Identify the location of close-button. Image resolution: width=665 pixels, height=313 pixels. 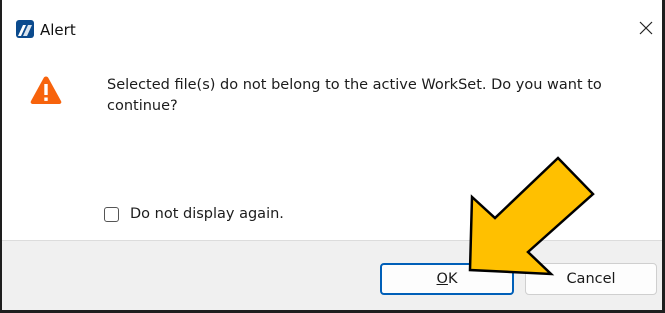
(646, 28).